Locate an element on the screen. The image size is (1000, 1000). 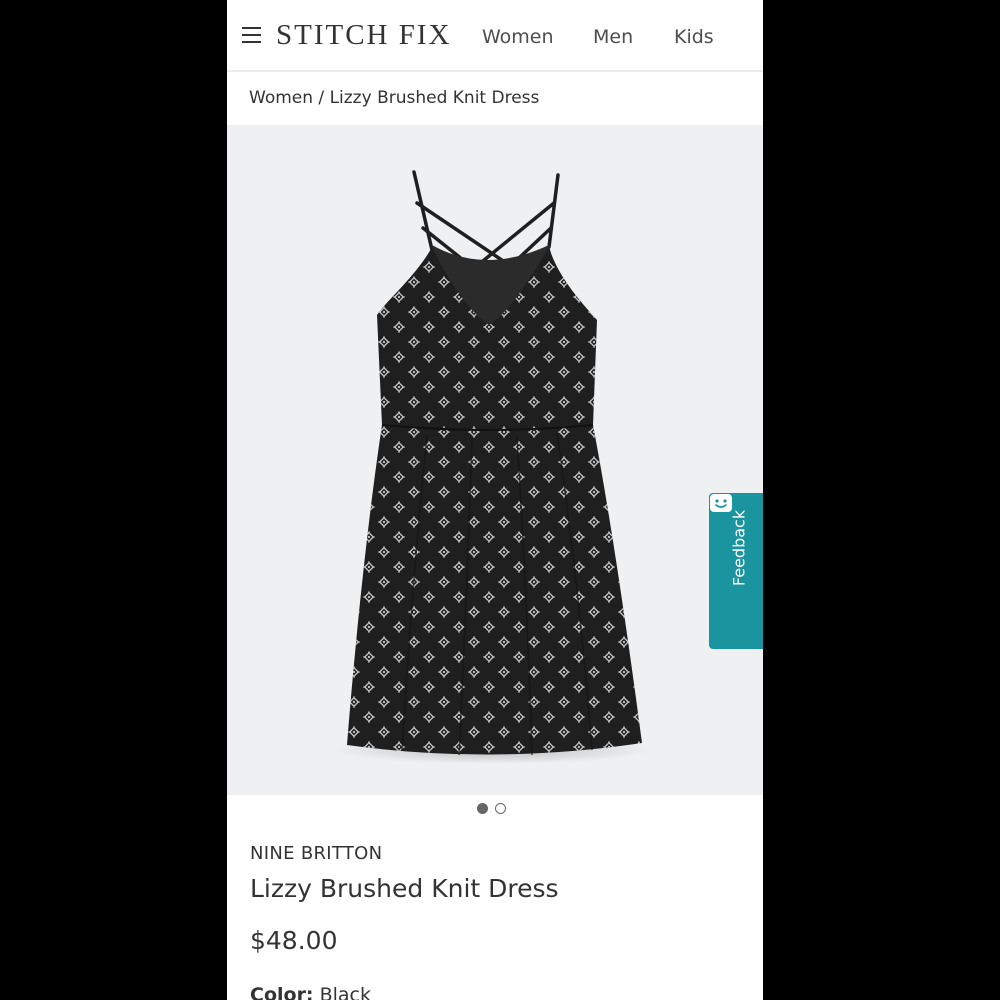
product-color: Color: Black is located at coordinates (310, 992).